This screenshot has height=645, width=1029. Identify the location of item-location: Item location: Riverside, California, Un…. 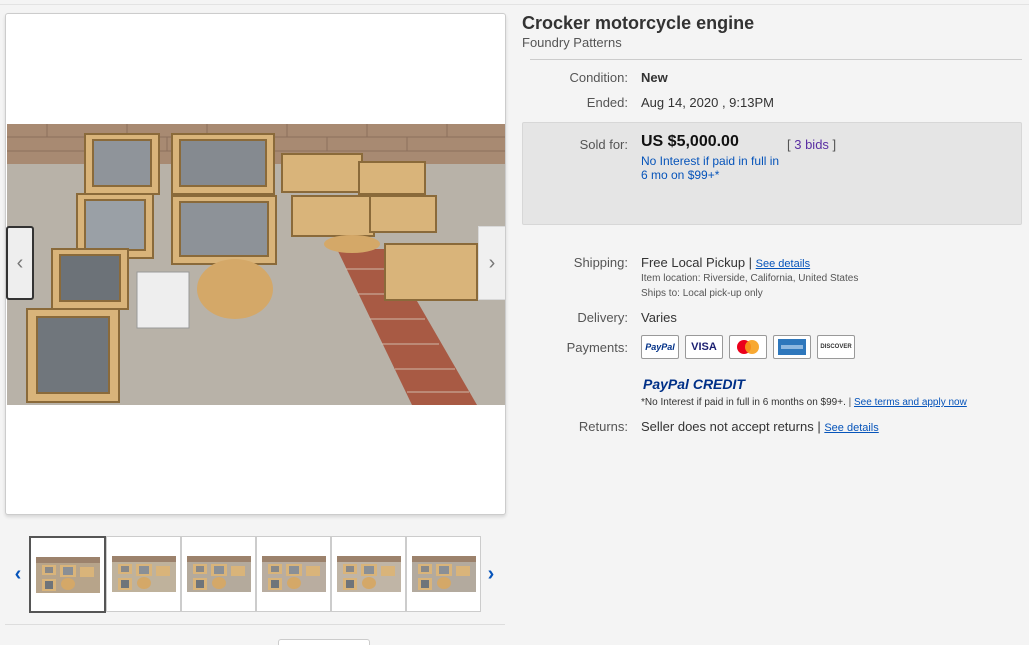
(750, 278).